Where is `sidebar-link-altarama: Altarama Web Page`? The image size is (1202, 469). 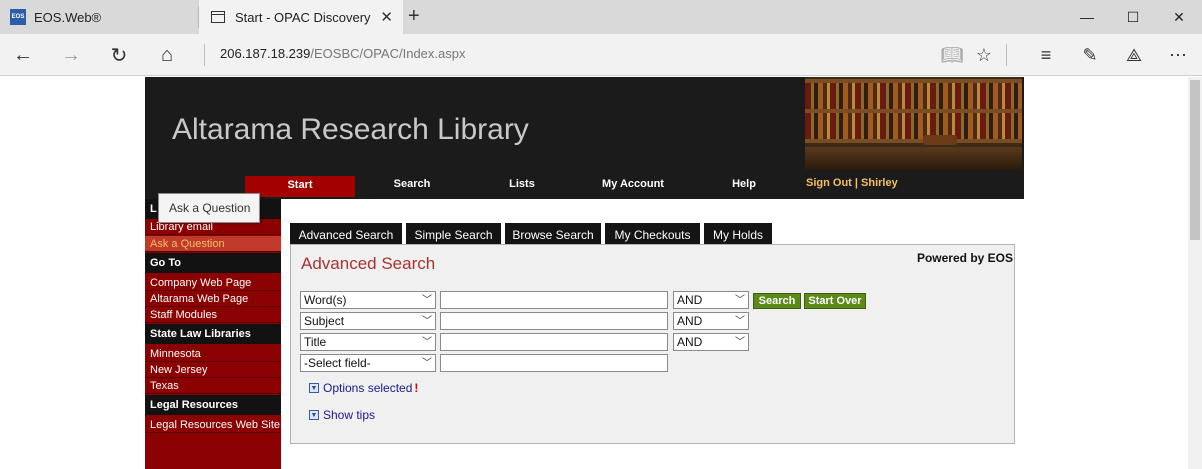 sidebar-link-altarama: Altarama Web Page is located at coordinates (213, 299).